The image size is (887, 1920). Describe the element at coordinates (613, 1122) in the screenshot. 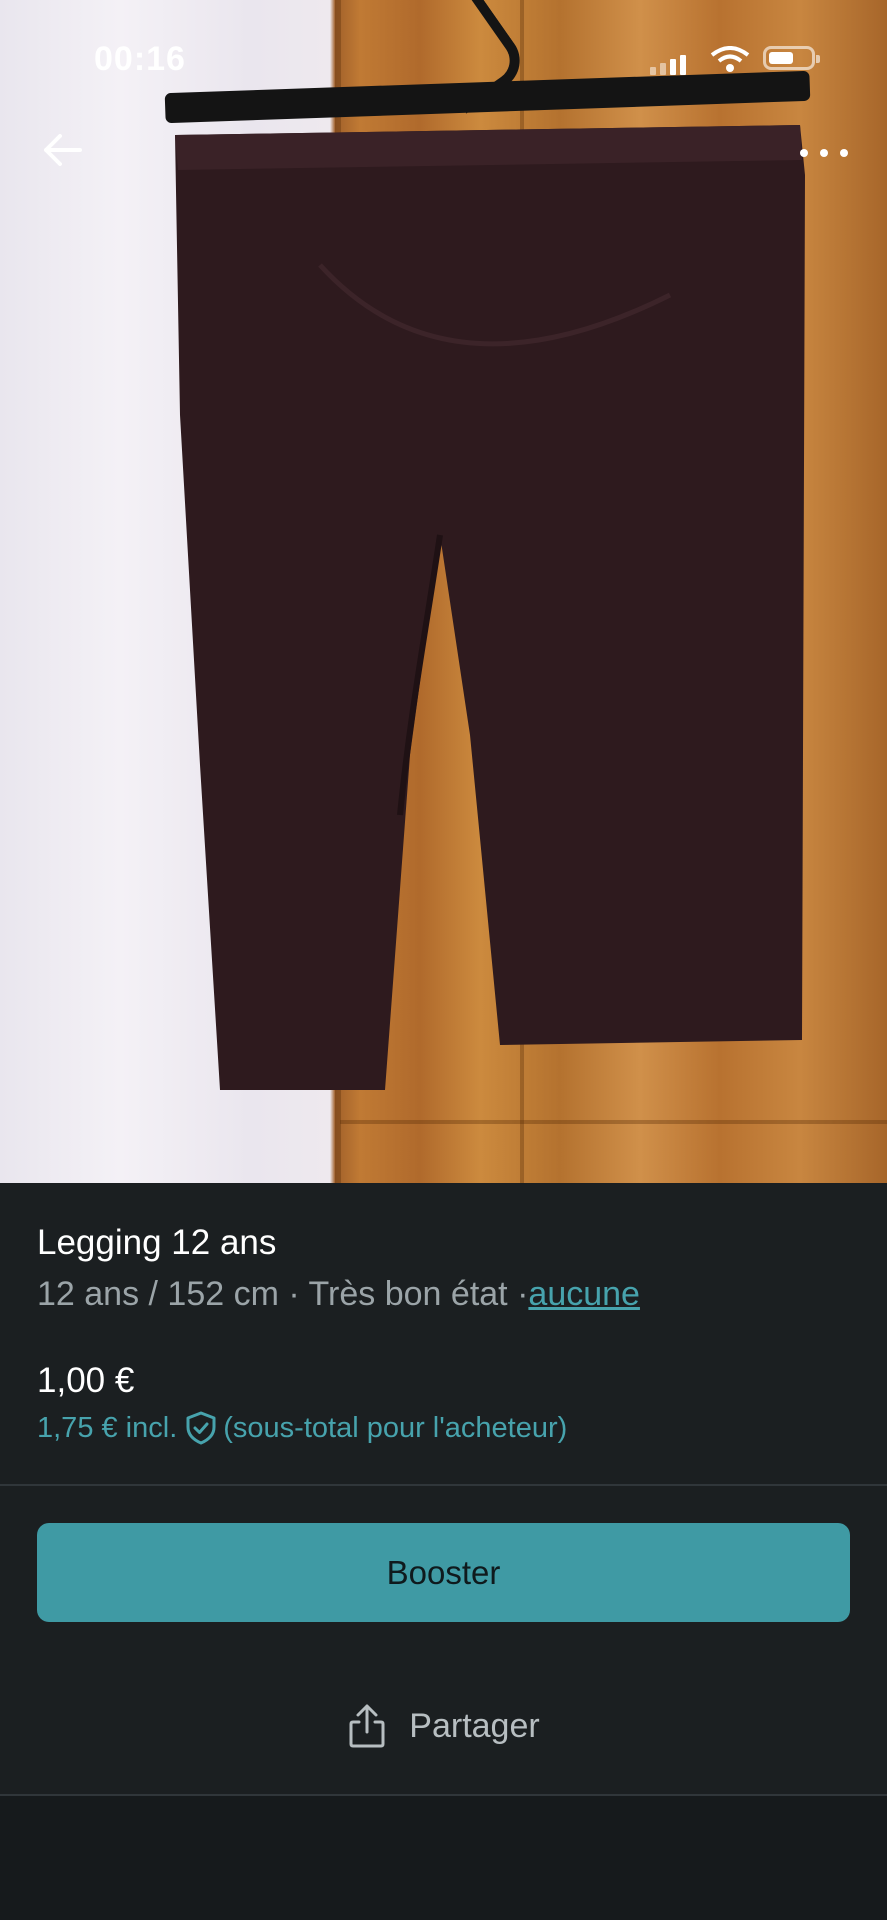

I see `door-panel-line-bottom` at that location.